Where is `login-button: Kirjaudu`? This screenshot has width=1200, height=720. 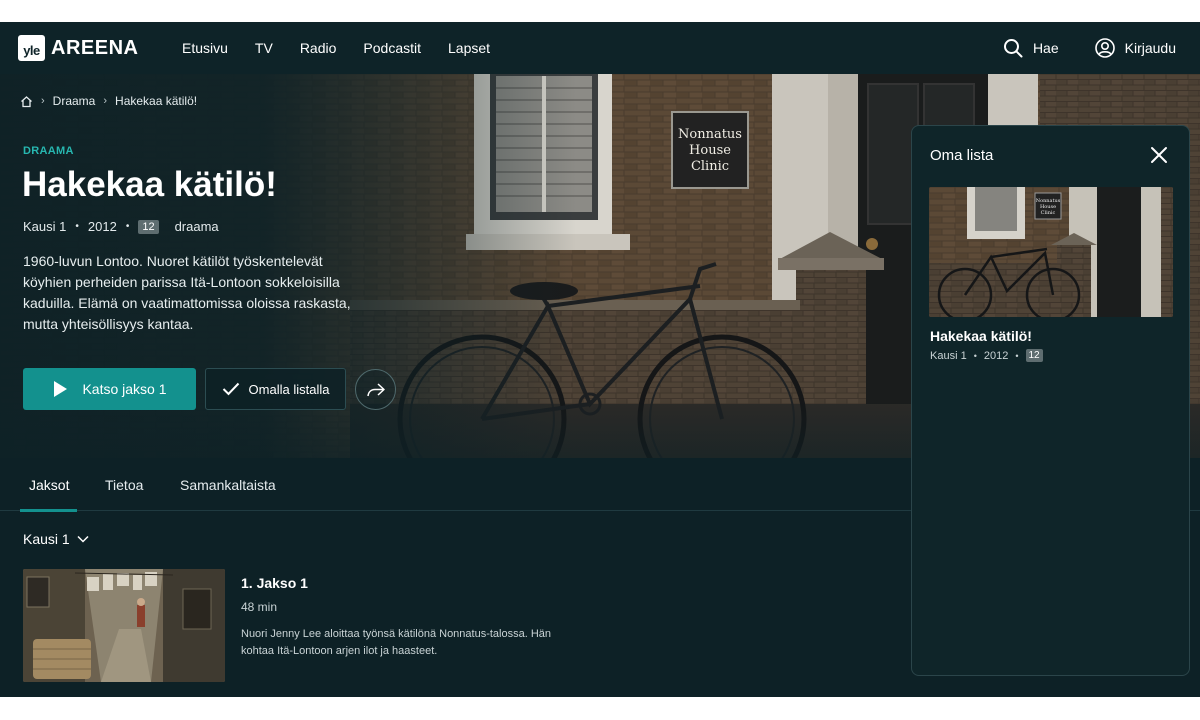
login-button: Kirjaudu is located at coordinates (1135, 48).